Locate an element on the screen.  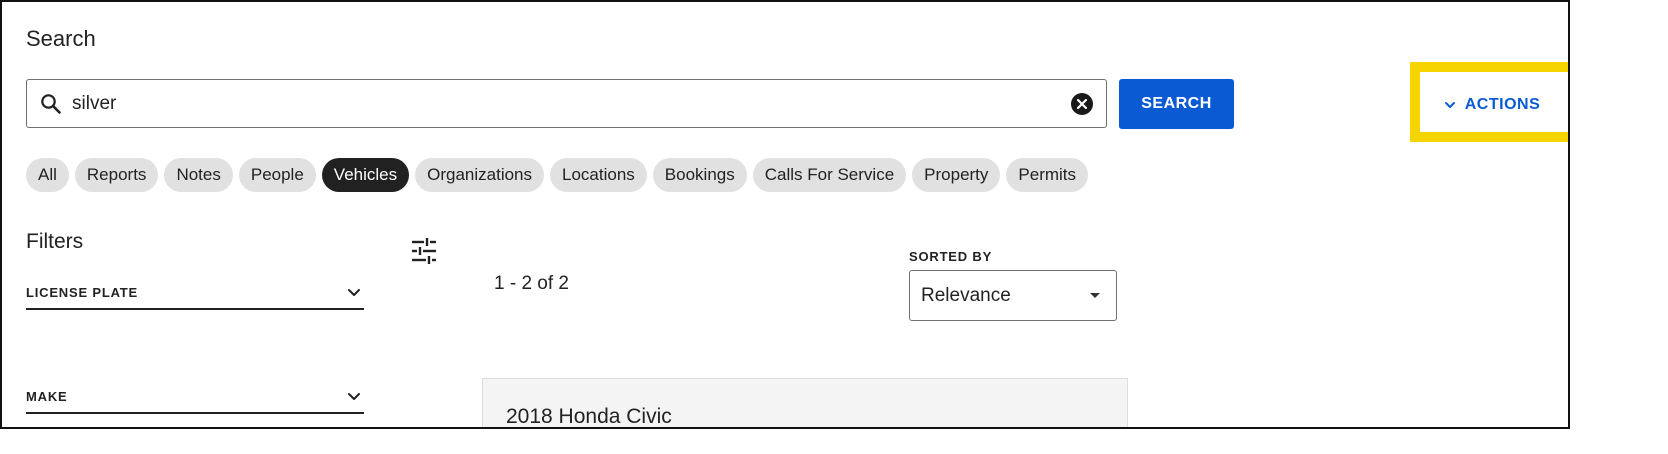
chip-vehicles: Vehicles is located at coordinates (365, 175).